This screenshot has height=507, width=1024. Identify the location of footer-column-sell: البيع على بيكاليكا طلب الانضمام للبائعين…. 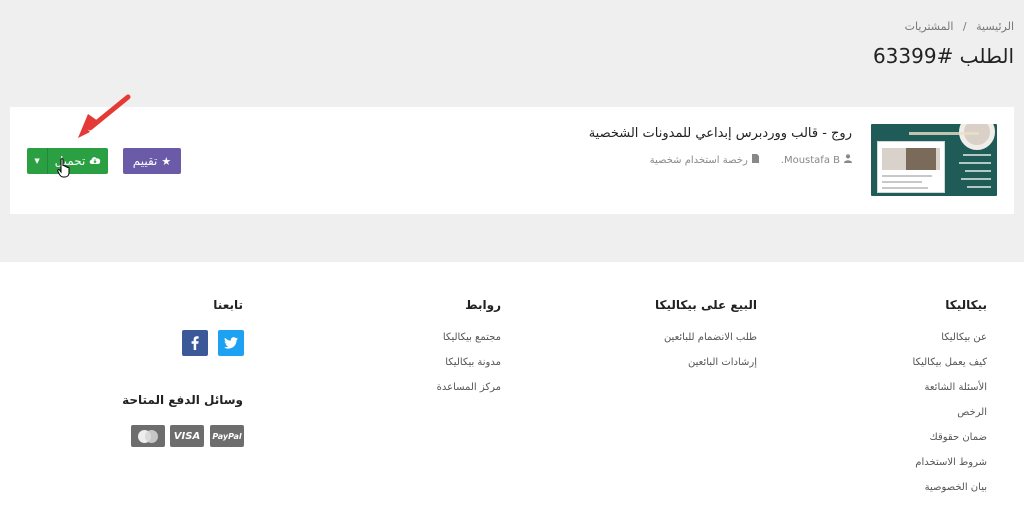
(706, 340).